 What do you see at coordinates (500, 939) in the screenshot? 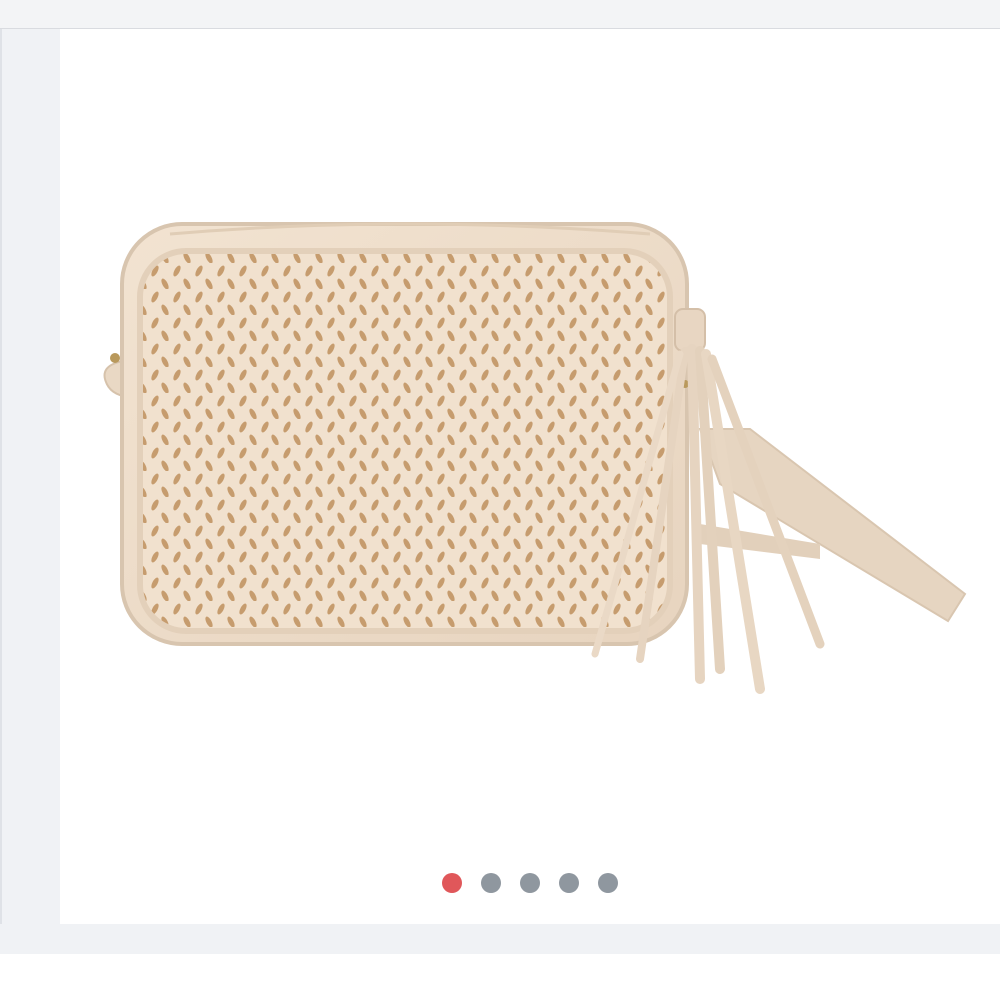
I see `bottom-band` at bounding box center [500, 939].